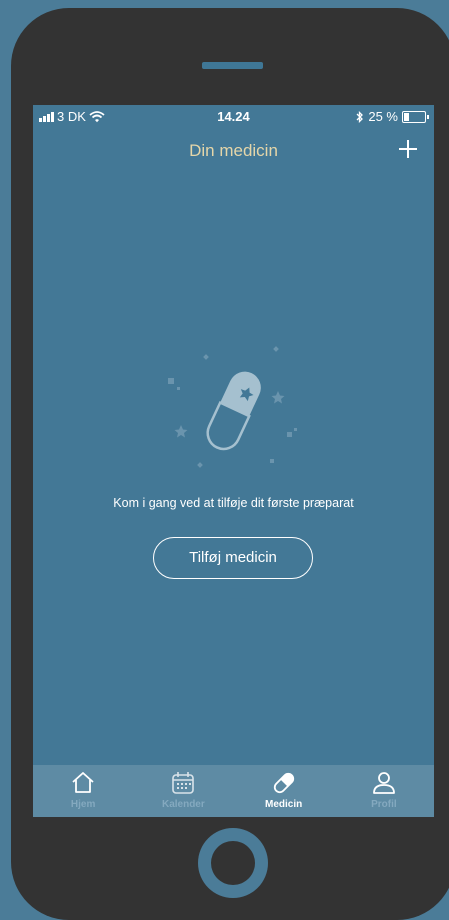 Image resolution: width=449 pixels, height=920 pixels. I want to click on profile-icon, so click(383, 783).